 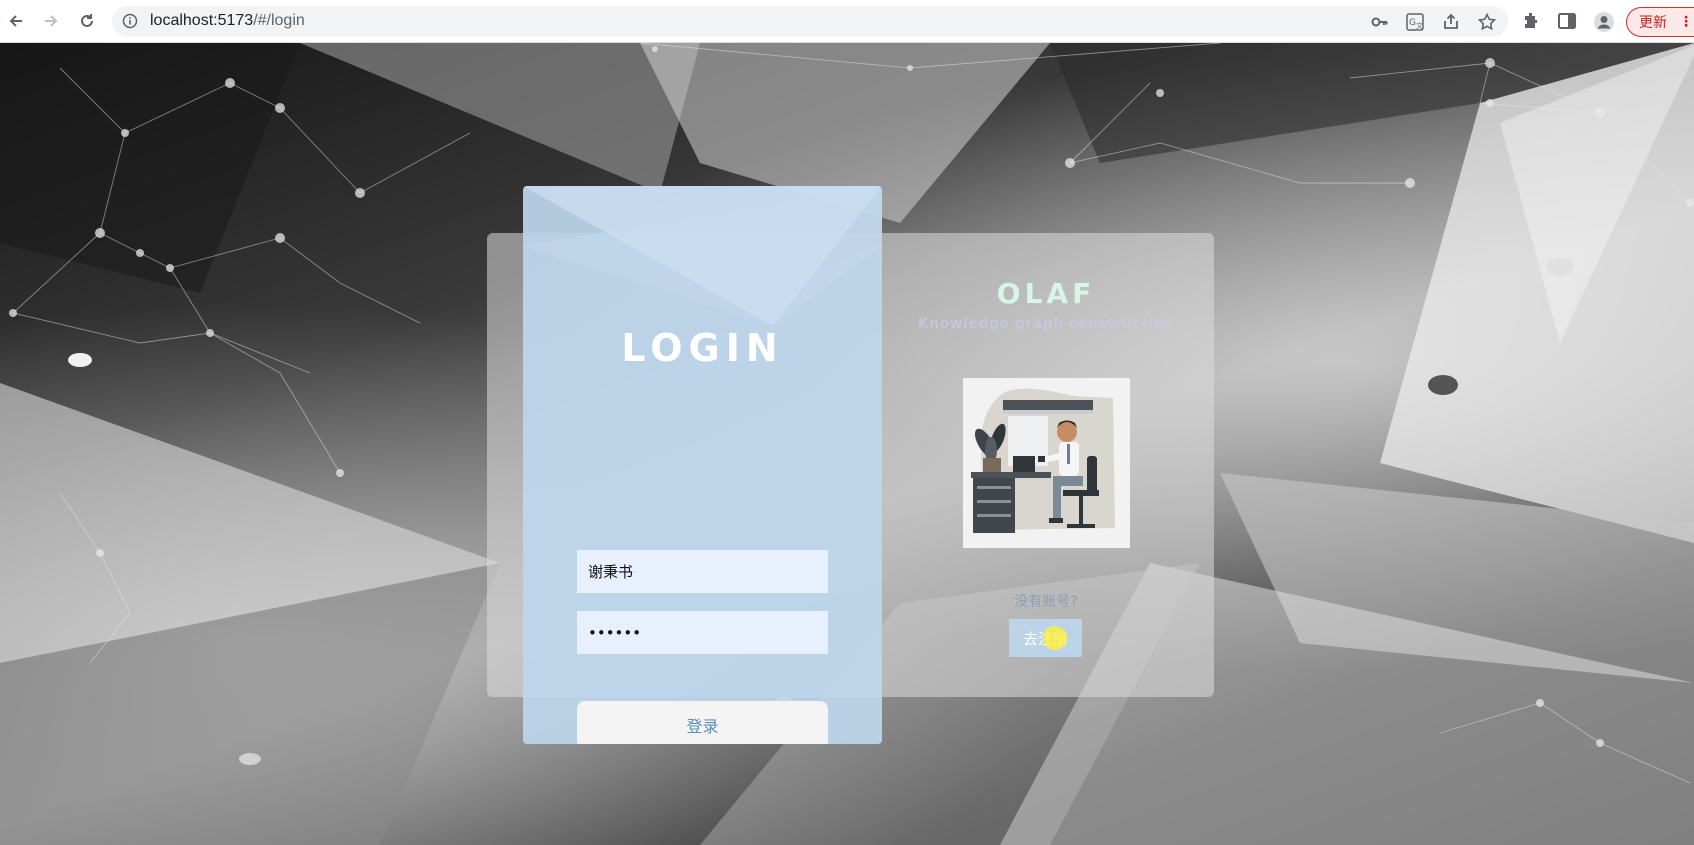 I want to click on key-icon, so click(x=1380, y=22).